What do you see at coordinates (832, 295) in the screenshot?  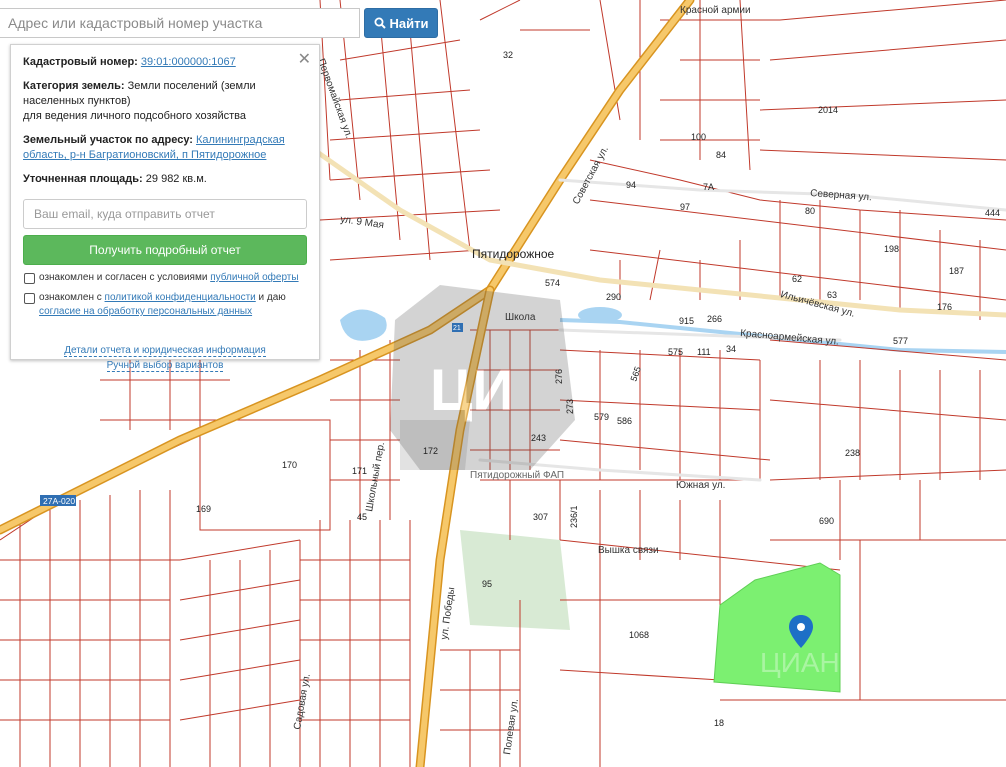 I see `svg-text: 63` at bounding box center [832, 295].